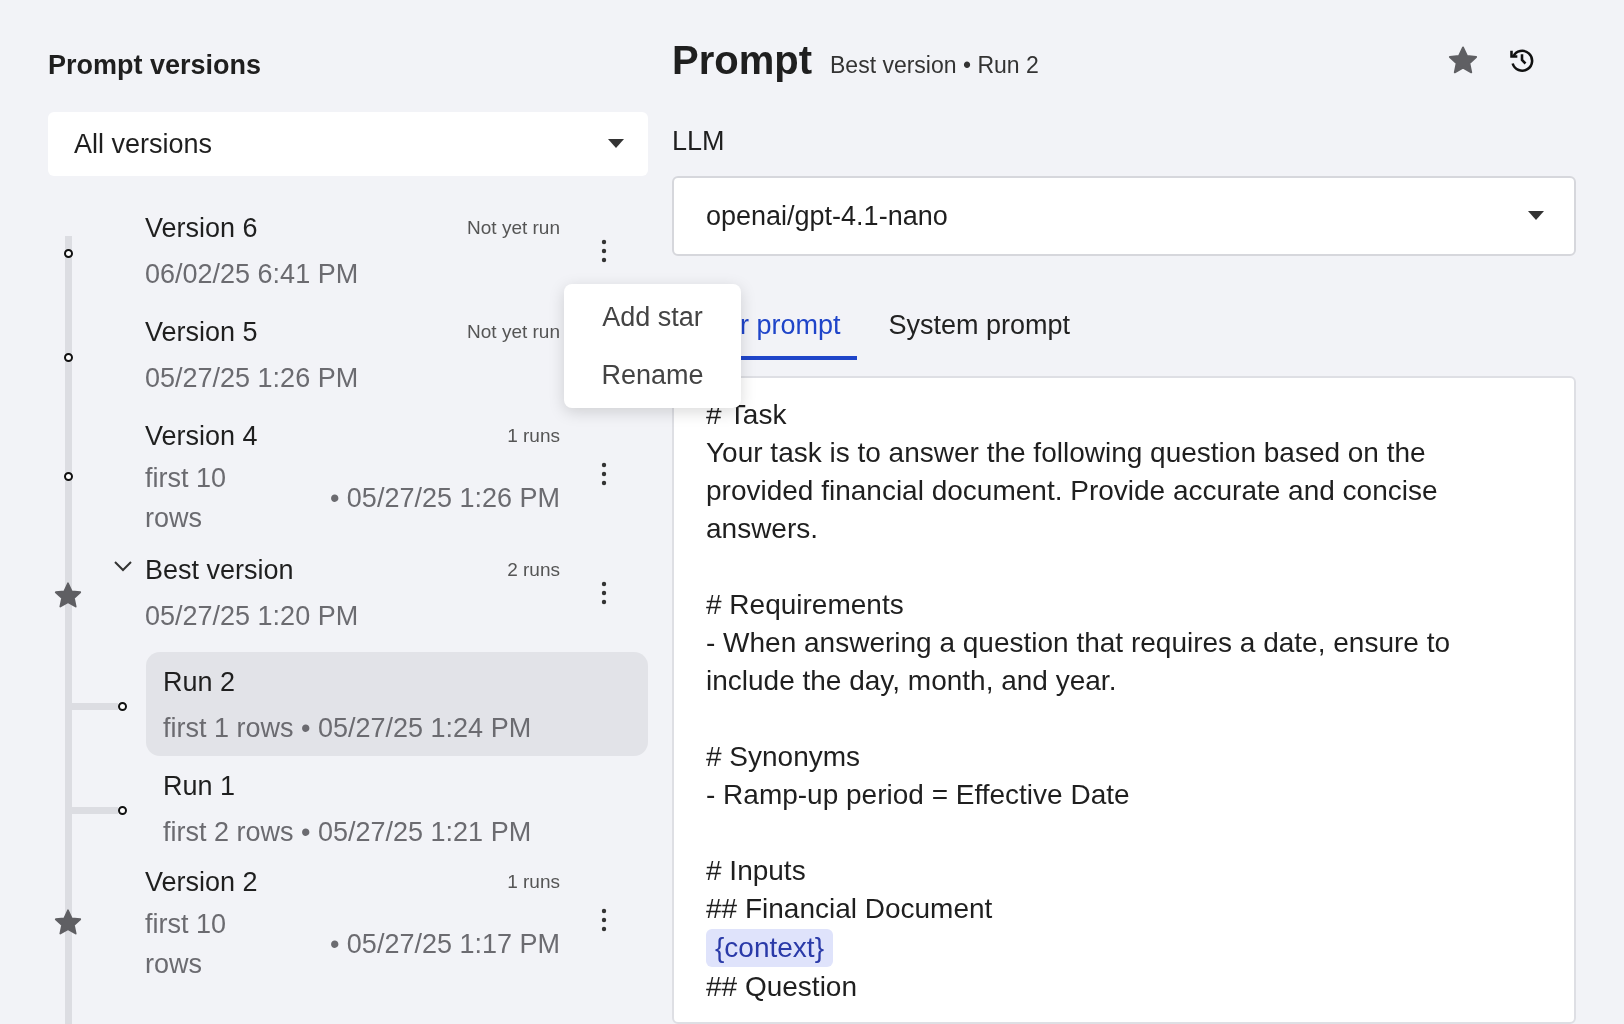 The height and width of the screenshot is (1024, 1624). What do you see at coordinates (348, 144) in the screenshot?
I see `version-filter-dropdown: All versions` at bounding box center [348, 144].